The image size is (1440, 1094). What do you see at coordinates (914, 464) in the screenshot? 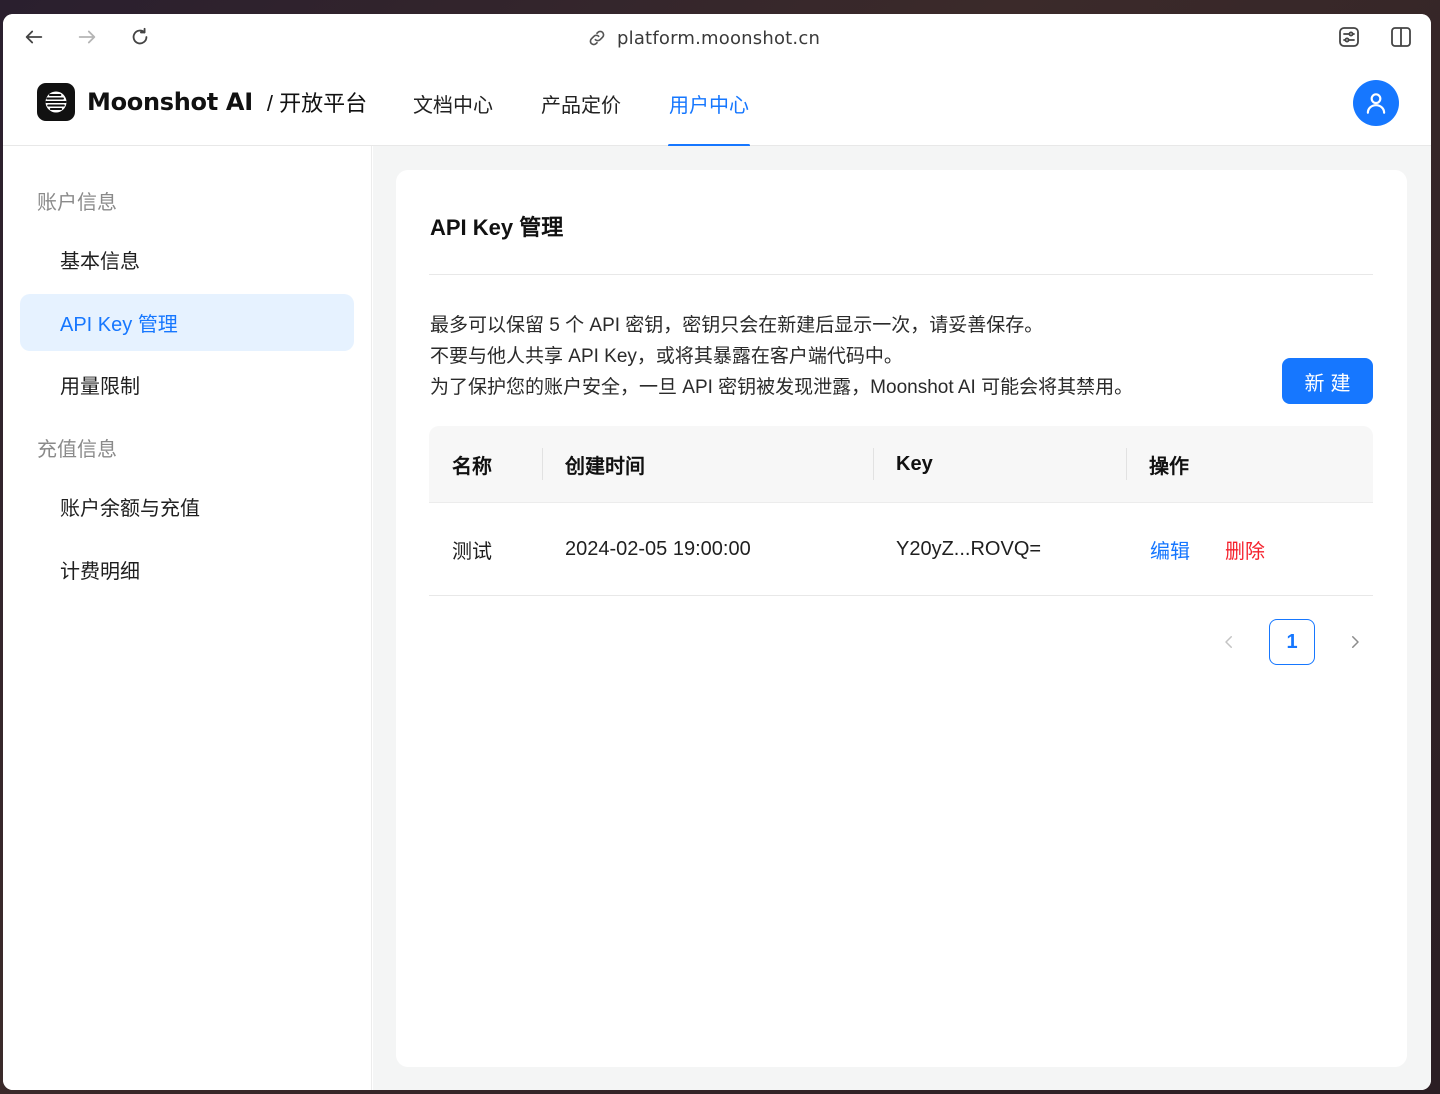
I see `column-header-key: Key` at bounding box center [914, 464].